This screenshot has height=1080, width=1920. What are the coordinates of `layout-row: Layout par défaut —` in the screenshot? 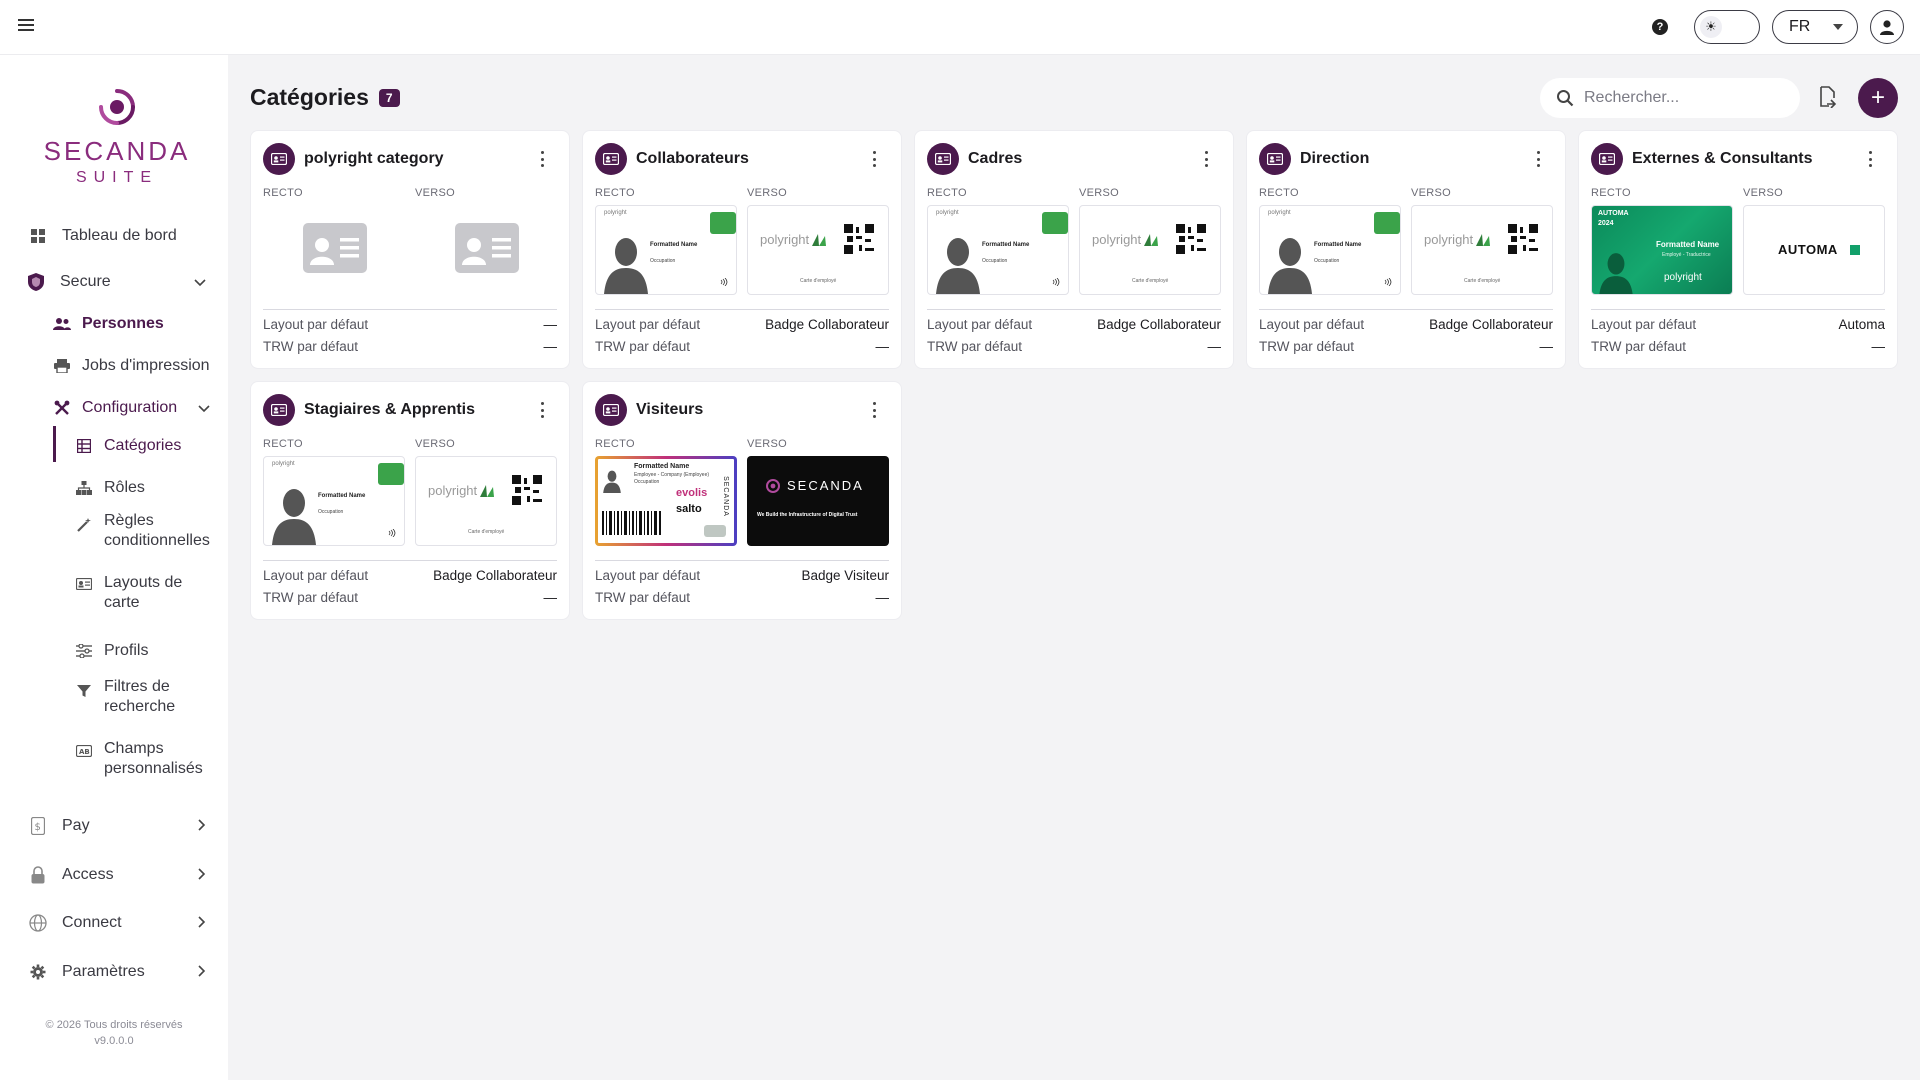 It's located at (410, 324).